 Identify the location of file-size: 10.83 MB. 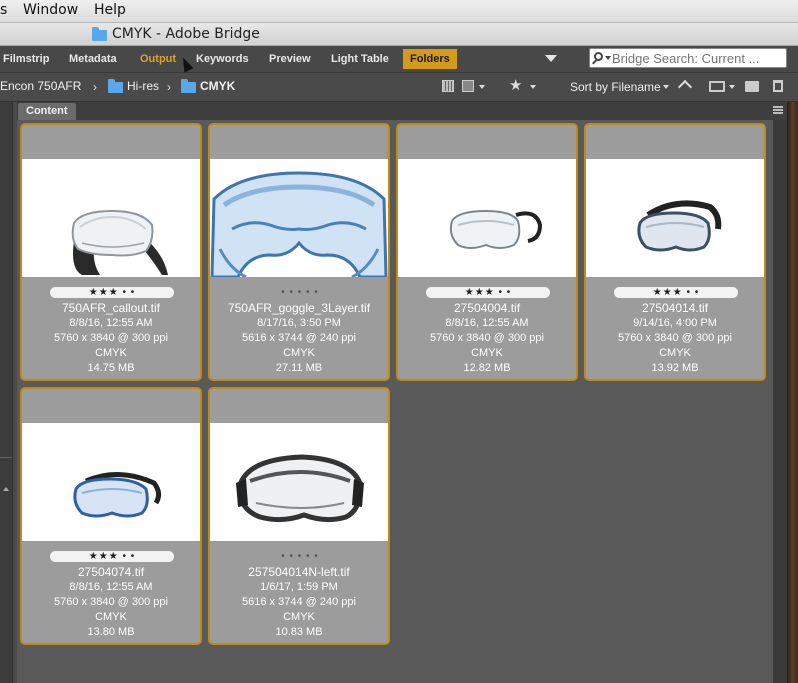
(299, 632).